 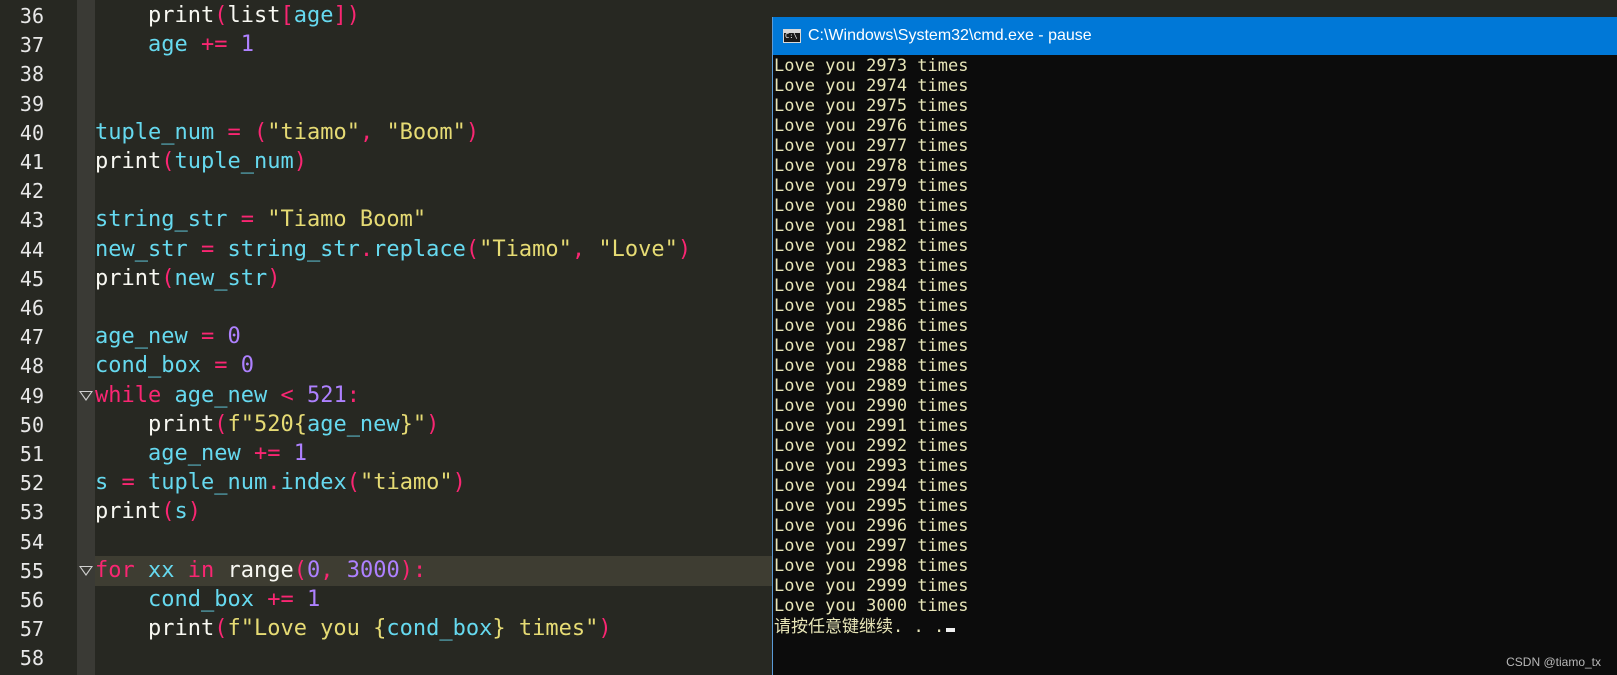 I want to click on console-output-line: Love you 2987 times, so click(x=871, y=346).